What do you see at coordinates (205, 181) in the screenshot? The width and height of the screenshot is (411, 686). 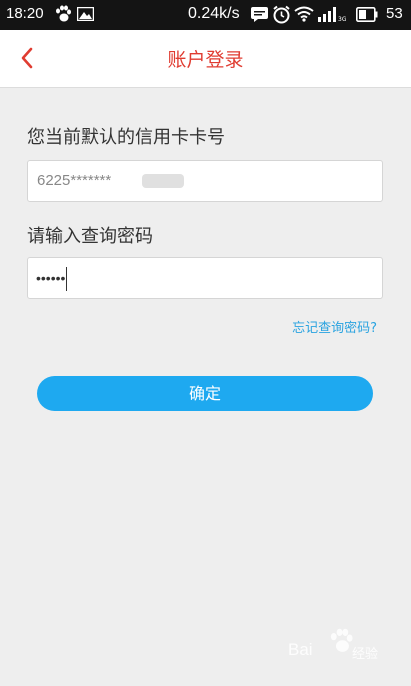 I see `card-number-field: 6225*******` at bounding box center [205, 181].